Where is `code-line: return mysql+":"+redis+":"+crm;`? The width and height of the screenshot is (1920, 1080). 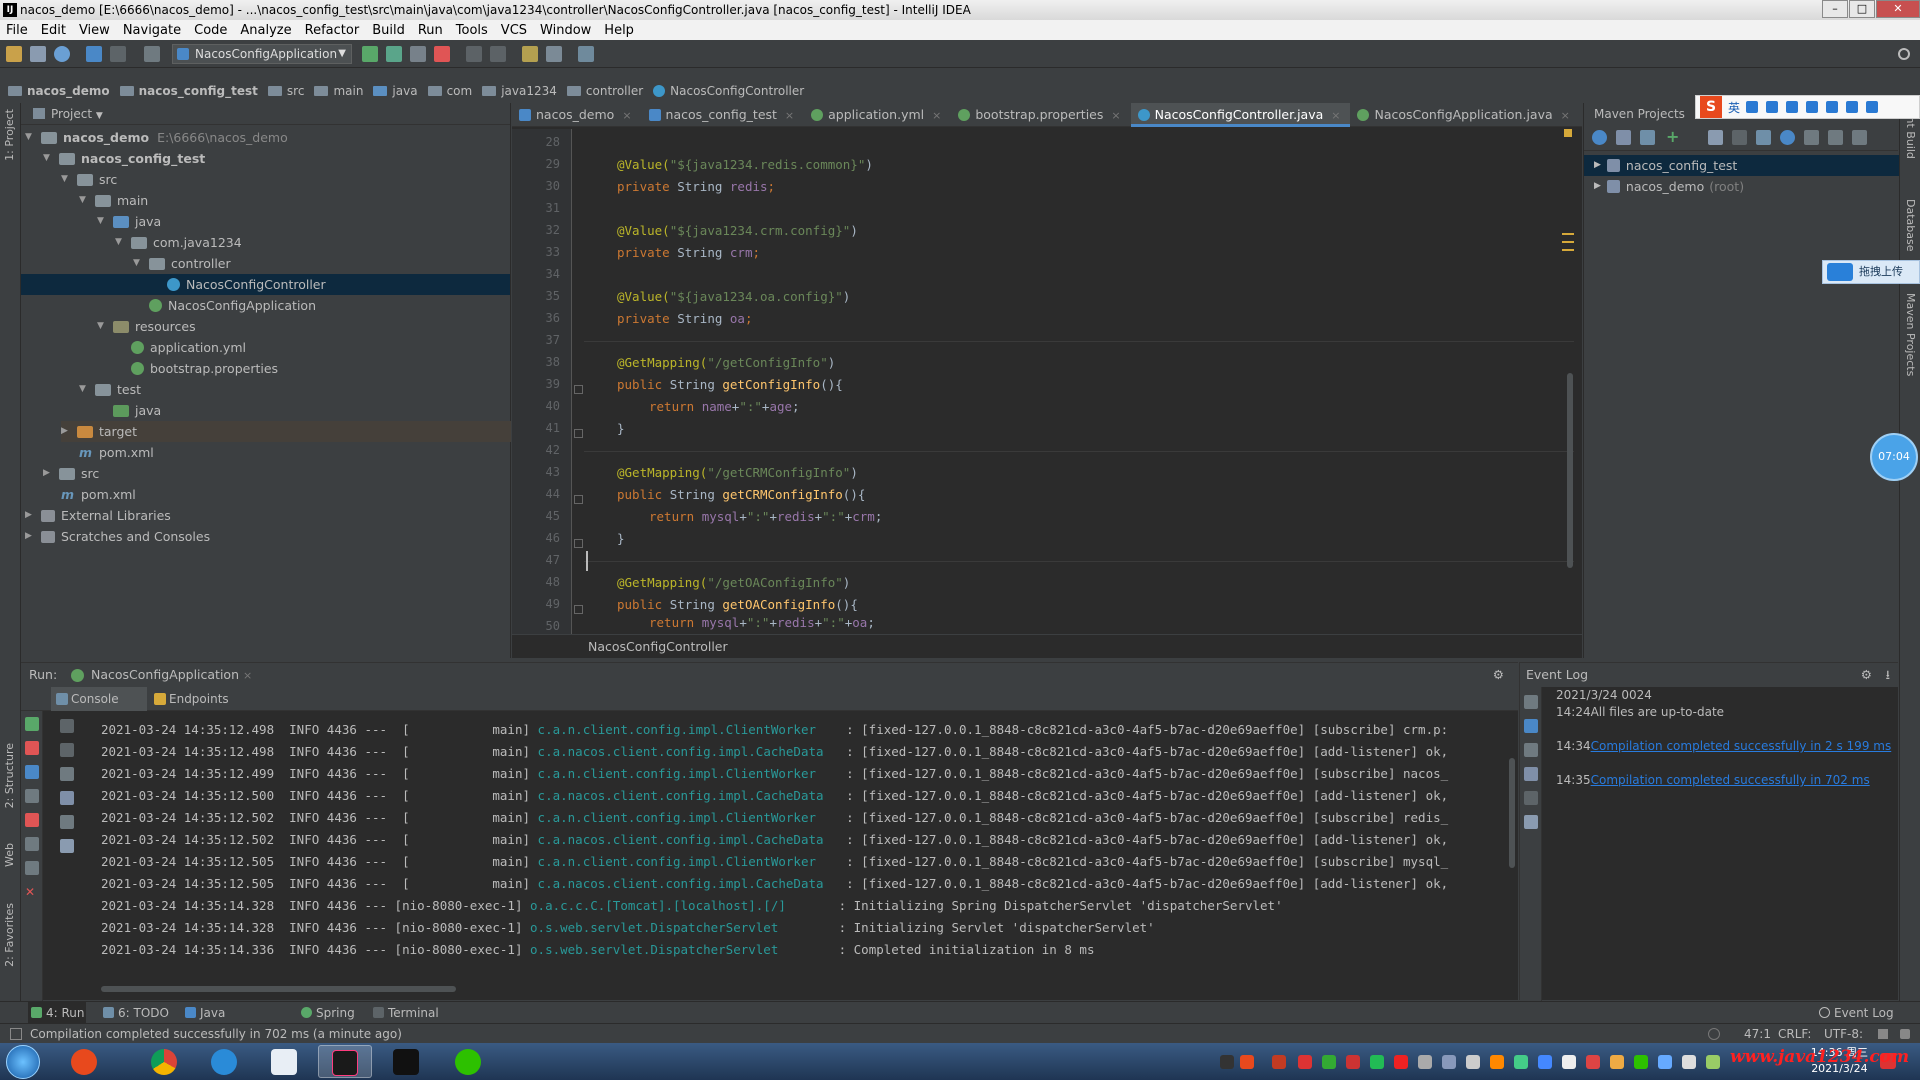 code-line: return mysql+":"+redis+":"+crm; is located at coordinates (765, 516).